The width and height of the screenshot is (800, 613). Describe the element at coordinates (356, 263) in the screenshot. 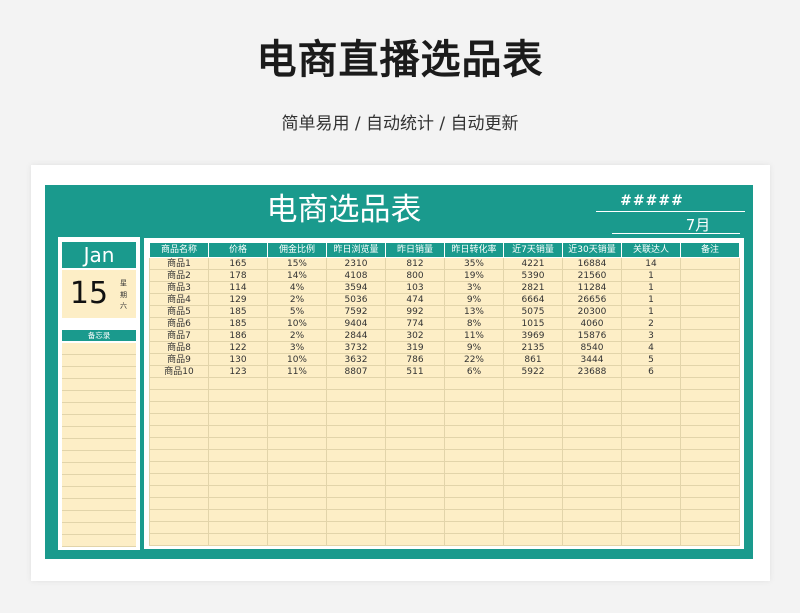

I see `views-yesterday-cell: 2310` at that location.